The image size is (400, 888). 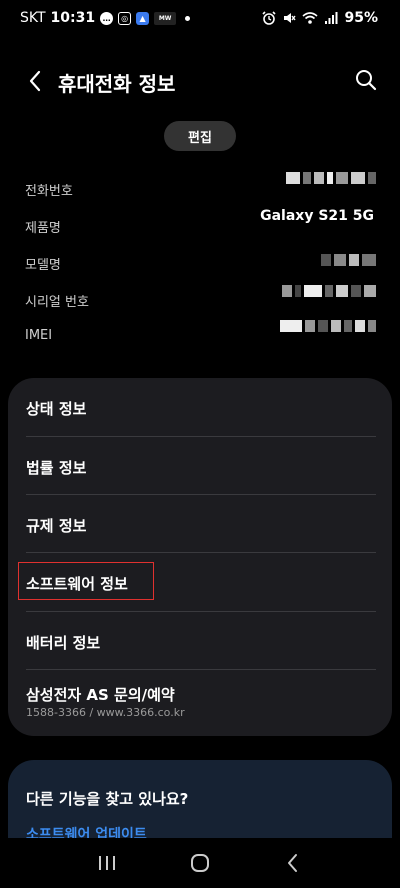 I want to click on imei-redacted, so click(x=328, y=326).